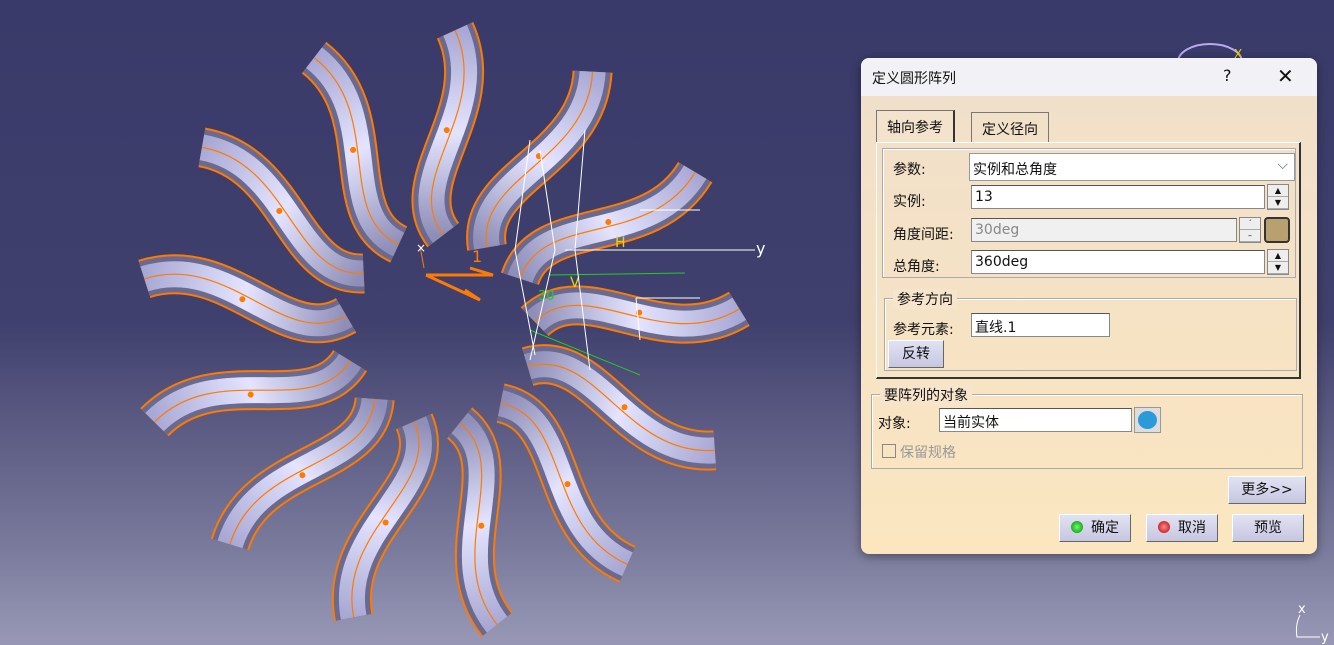 This screenshot has width=1334, height=645. I want to click on angle-label: 30, so click(546, 296).